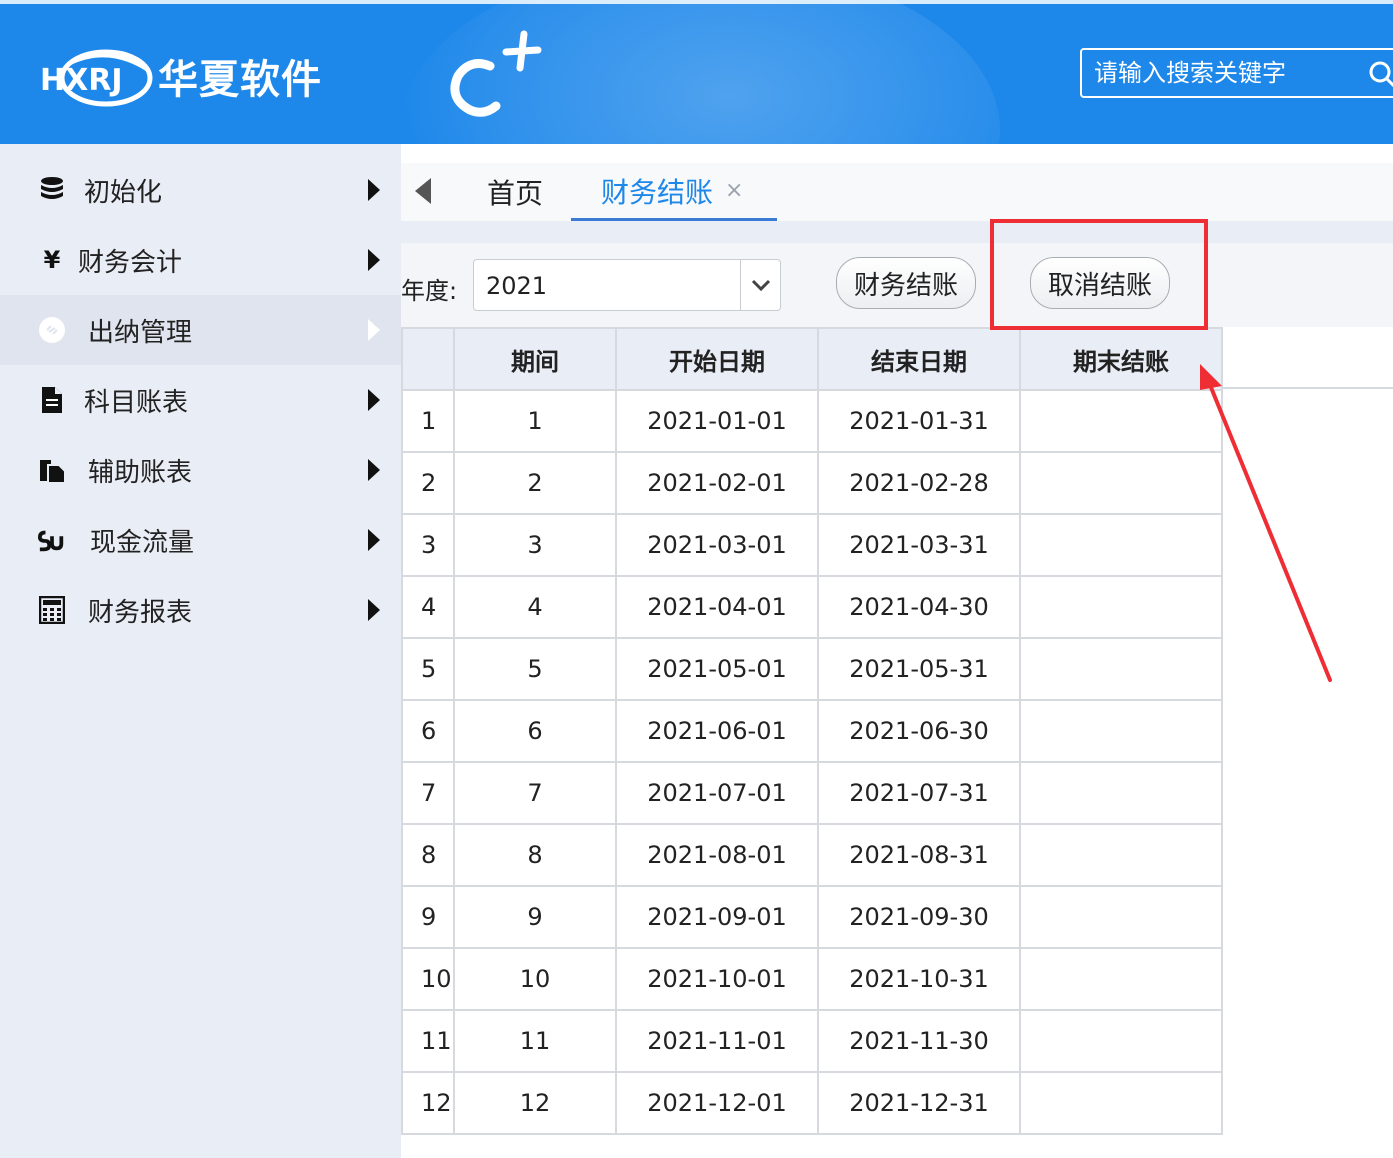  I want to click on table-row: 5 5 2021-05-01 2021-05-31, so click(812, 669).